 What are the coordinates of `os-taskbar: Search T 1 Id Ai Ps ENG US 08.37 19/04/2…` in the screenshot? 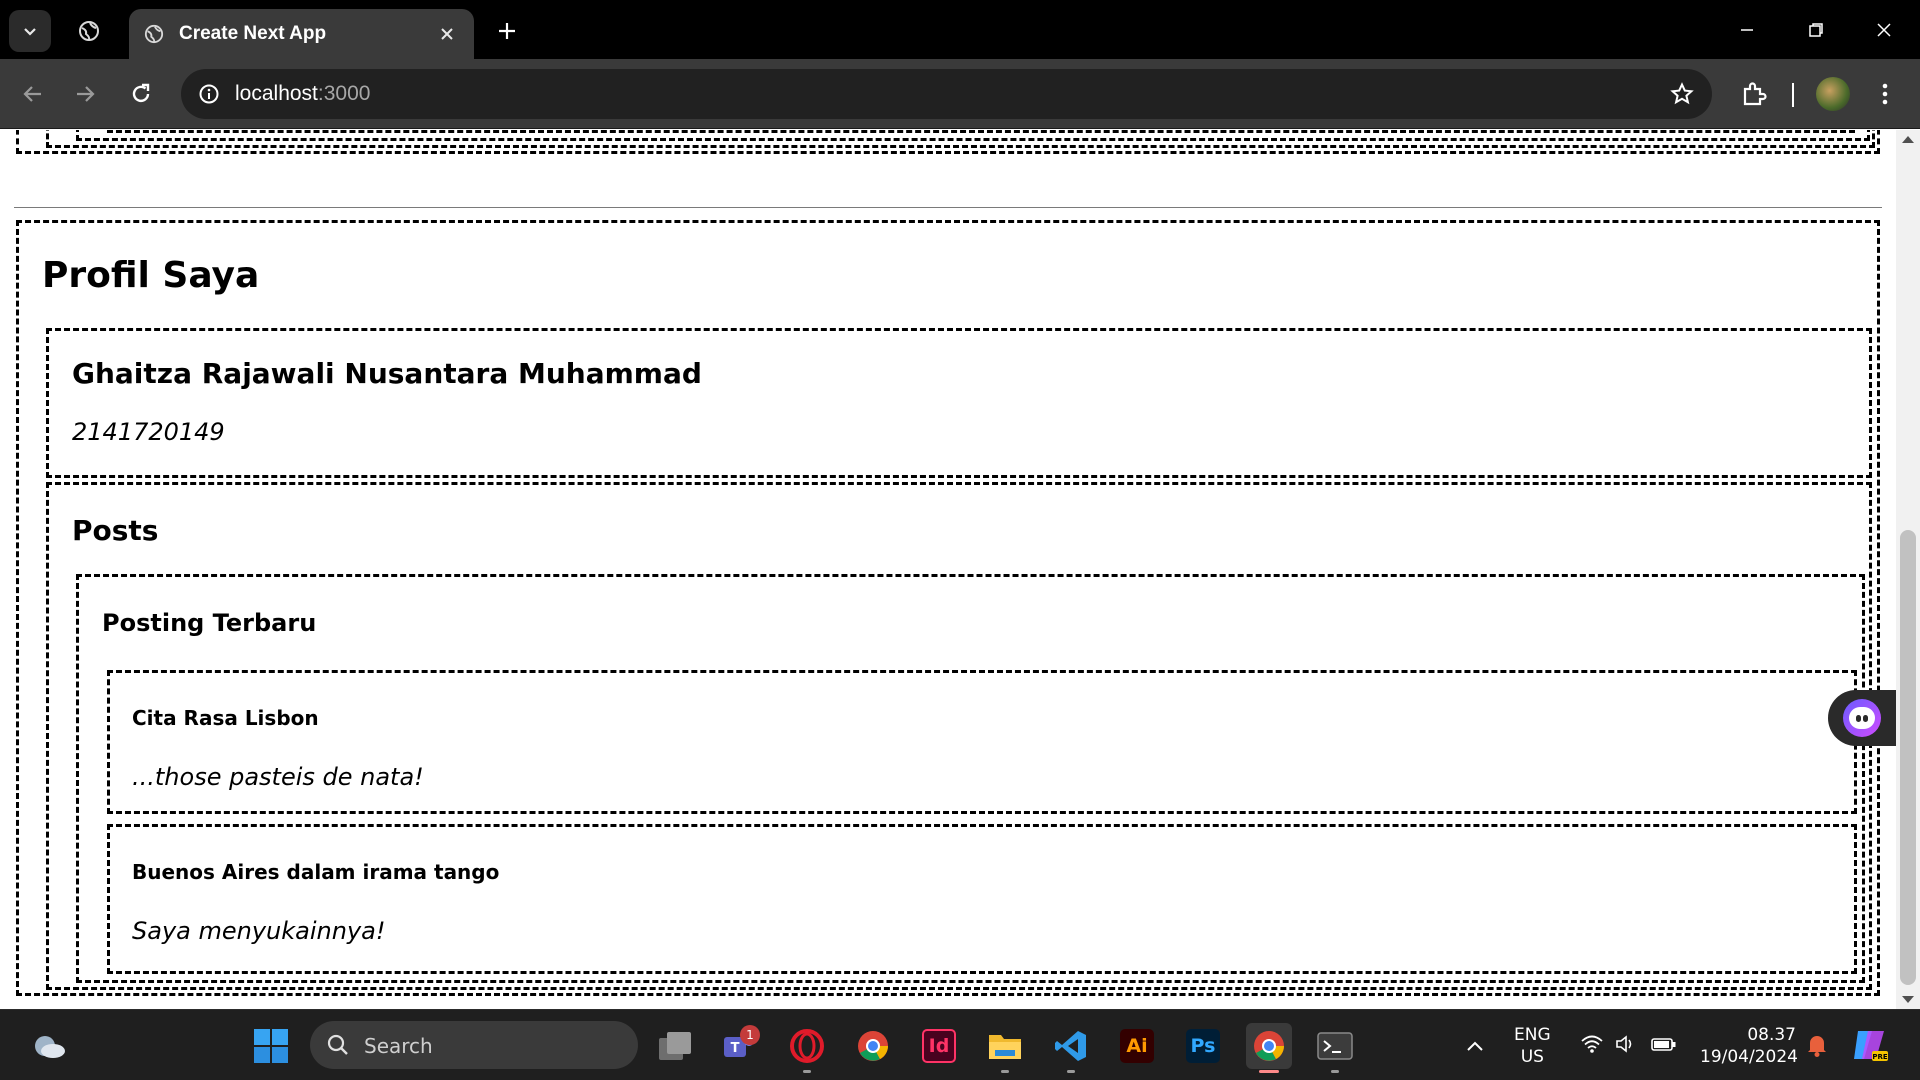 It's located at (960, 1044).